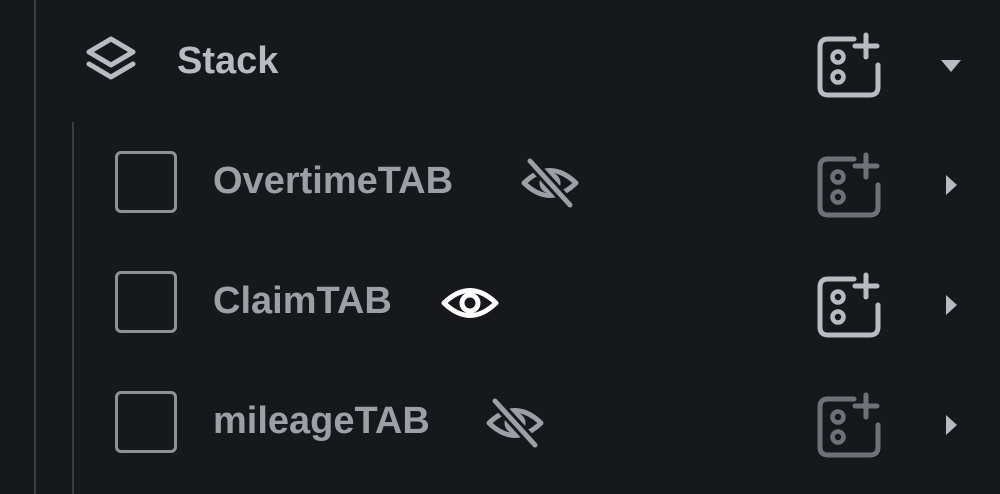  I want to click on layers-icon, so click(111, 58).